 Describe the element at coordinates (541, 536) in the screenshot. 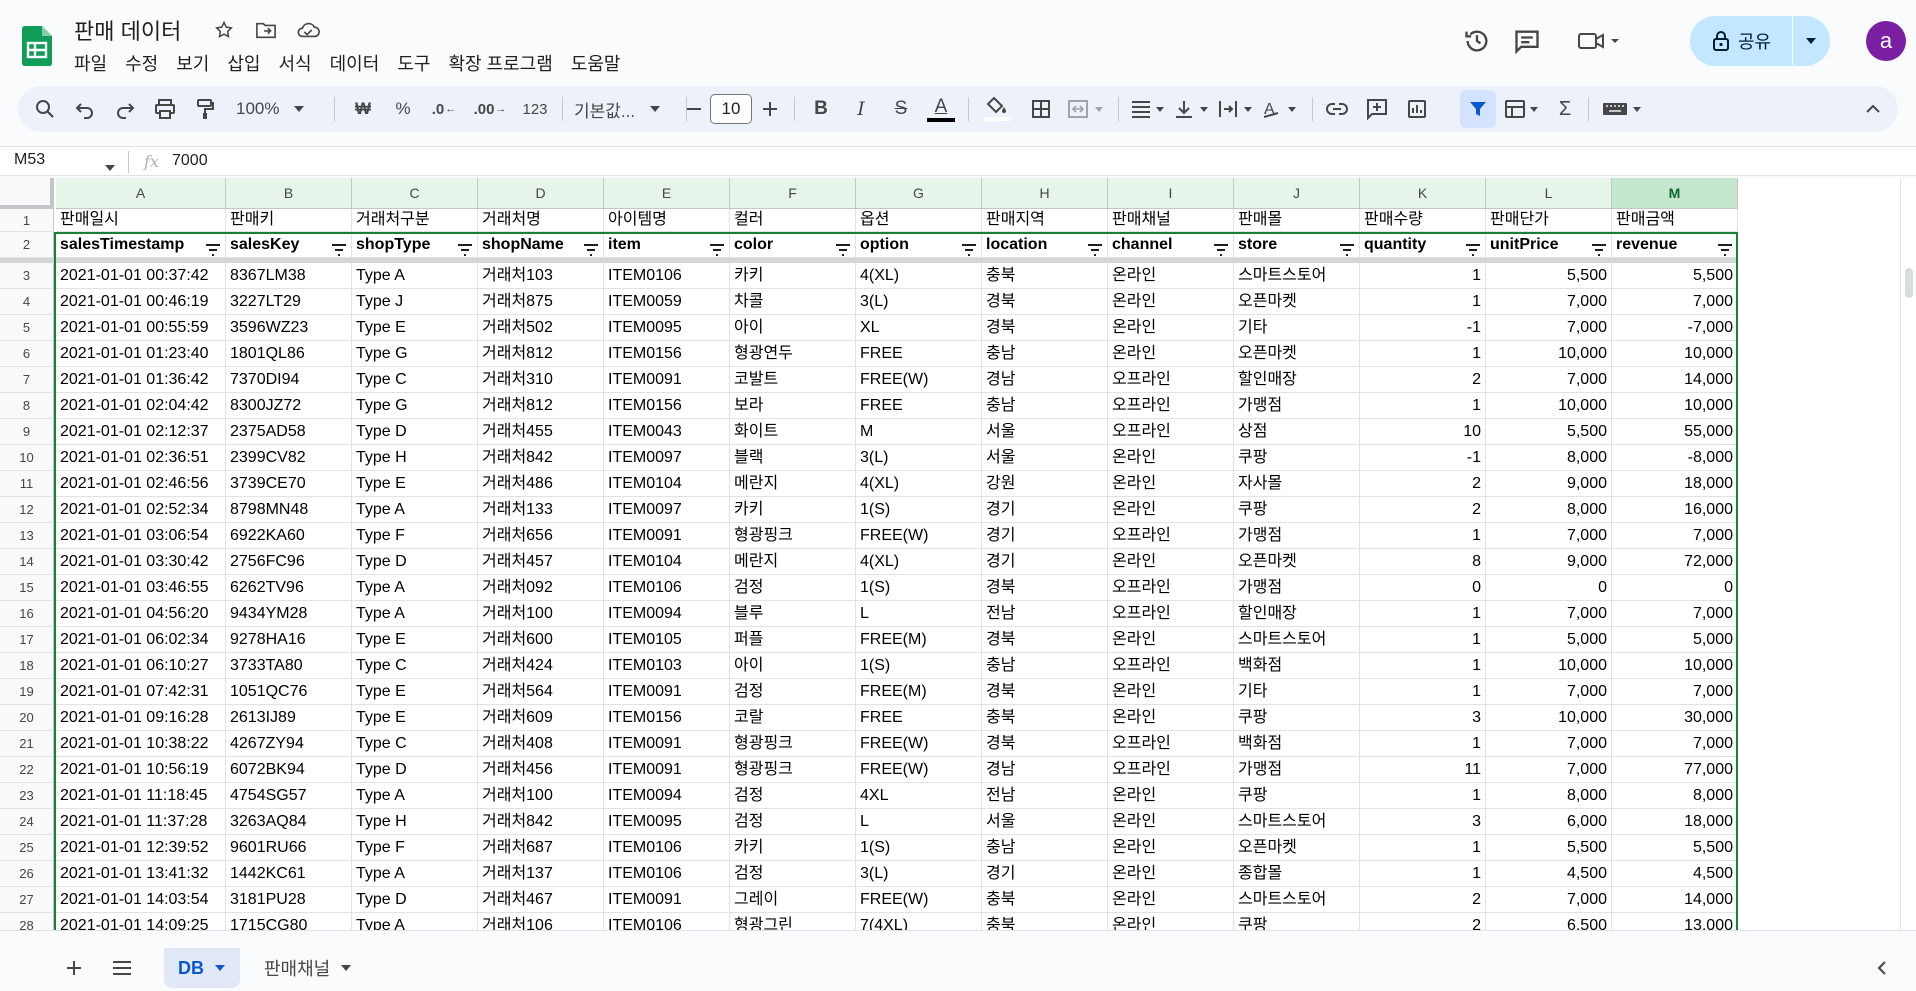

I see `data-cell: 거래처656` at that location.